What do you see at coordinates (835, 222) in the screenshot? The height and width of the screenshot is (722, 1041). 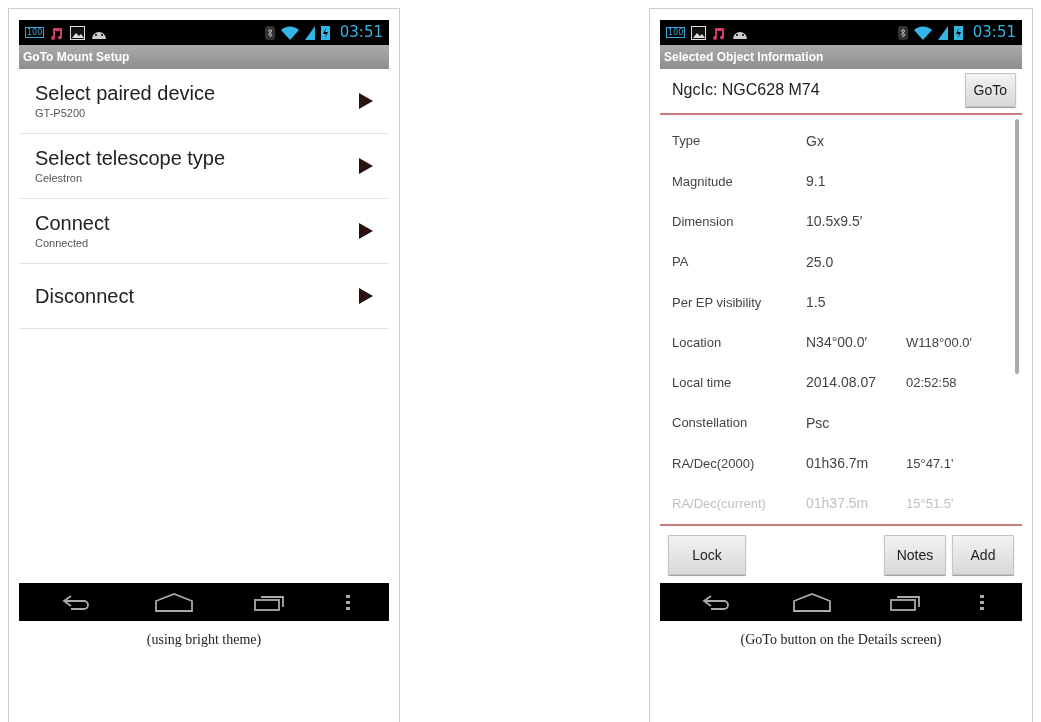 I see `row-value: 10.5x9.5′` at bounding box center [835, 222].